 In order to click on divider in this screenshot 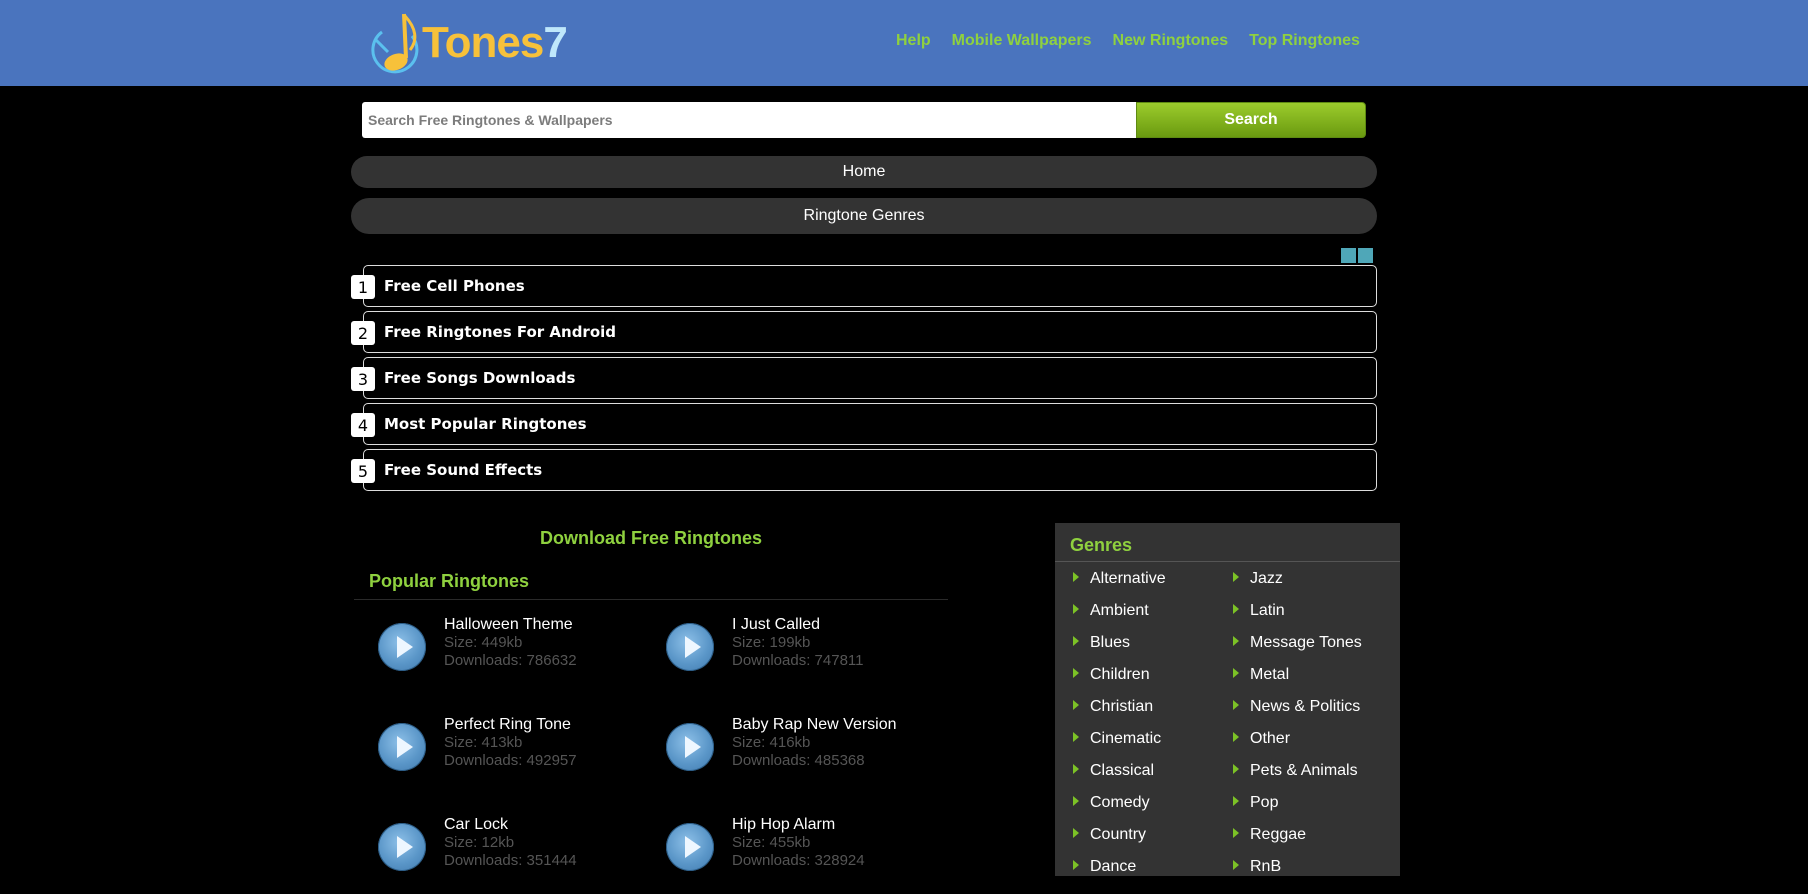, I will do `click(651, 599)`.